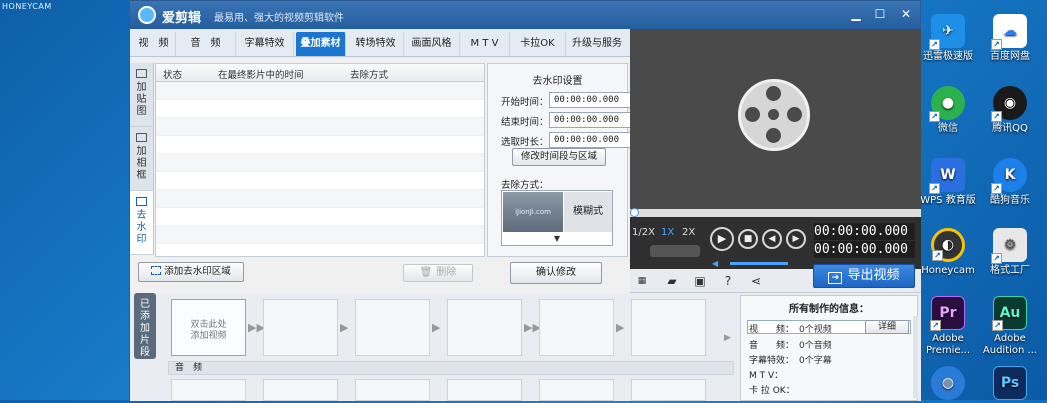  Describe the element at coordinates (748, 239) in the screenshot. I see `stop-button: ■` at that location.